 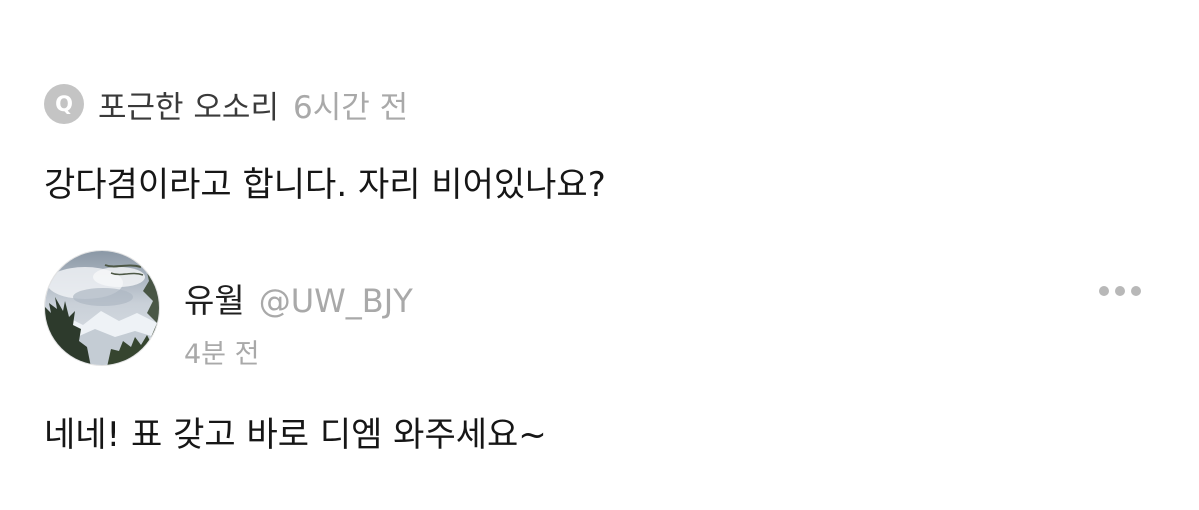 I want to click on question-timestamp: 6시간 전, so click(x=350, y=107).